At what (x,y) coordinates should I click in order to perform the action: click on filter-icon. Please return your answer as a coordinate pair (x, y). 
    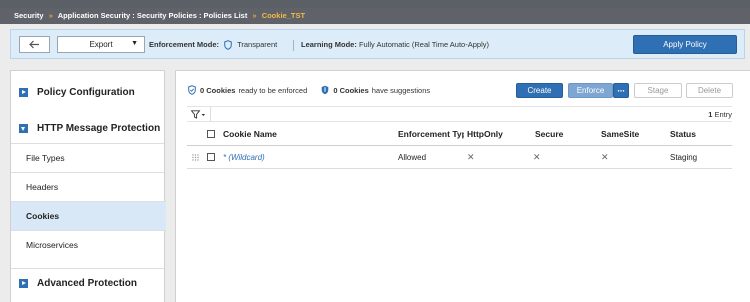
    Looking at the image, I should click on (198, 114).